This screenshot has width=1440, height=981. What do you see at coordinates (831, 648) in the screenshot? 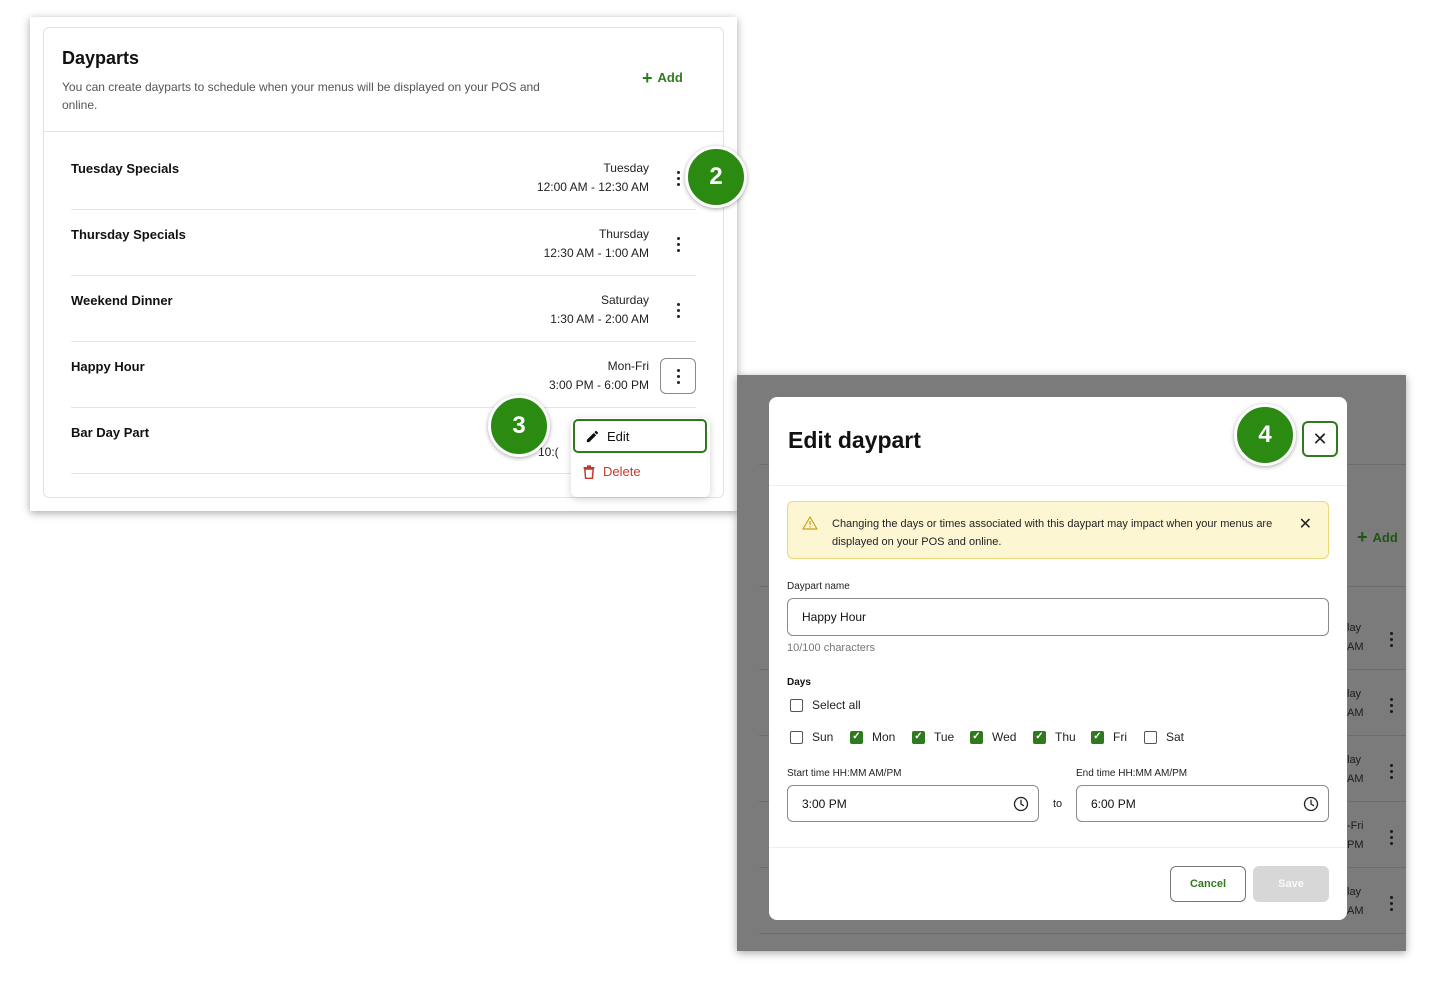
I see `character-count: 10/100 characters` at bounding box center [831, 648].